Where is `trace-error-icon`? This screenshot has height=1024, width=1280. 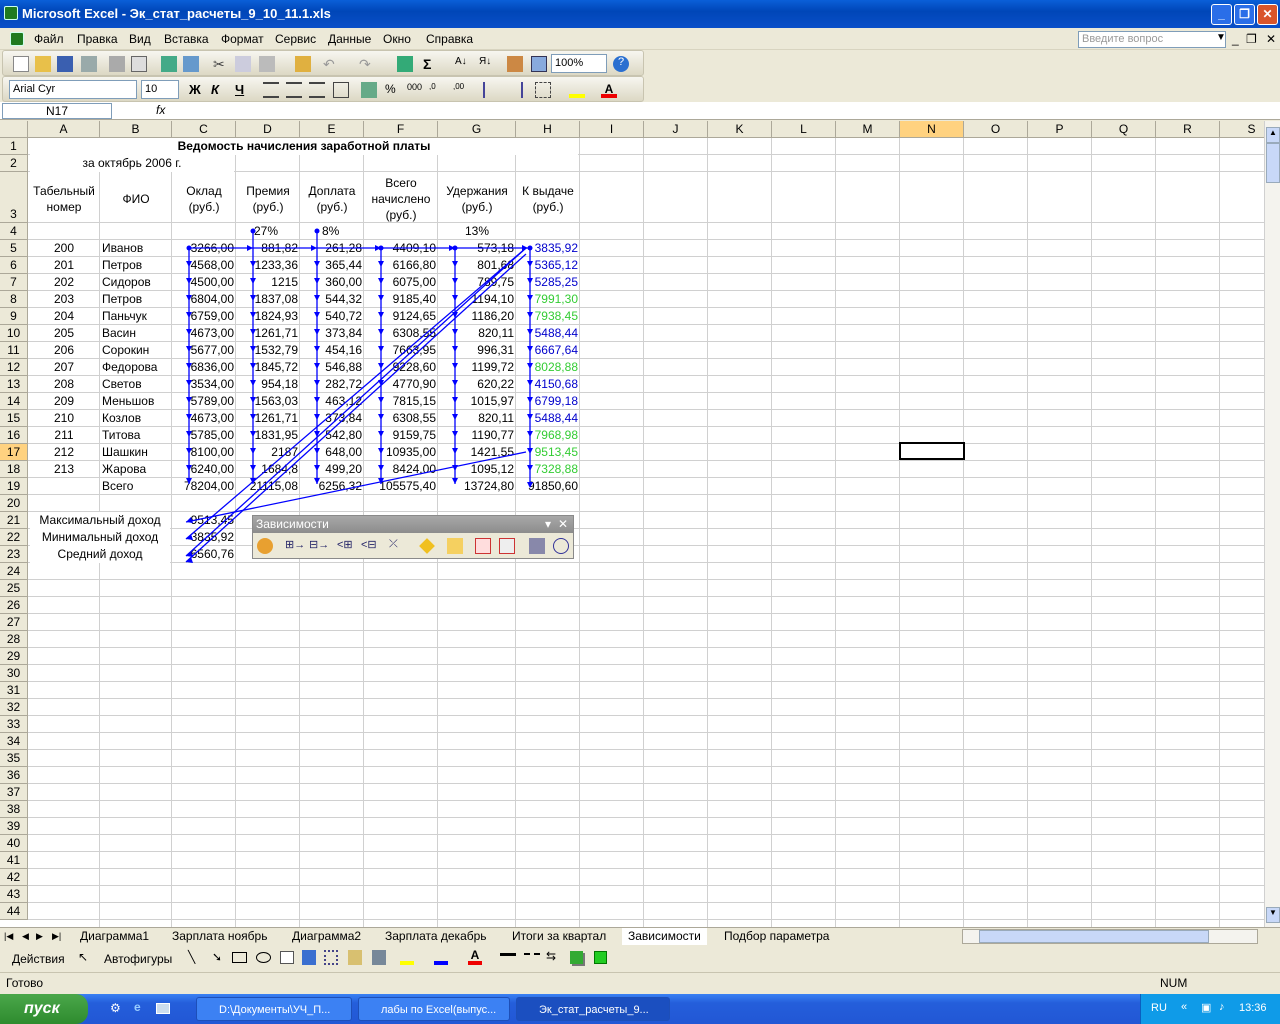
trace-error-icon is located at coordinates (427, 546).